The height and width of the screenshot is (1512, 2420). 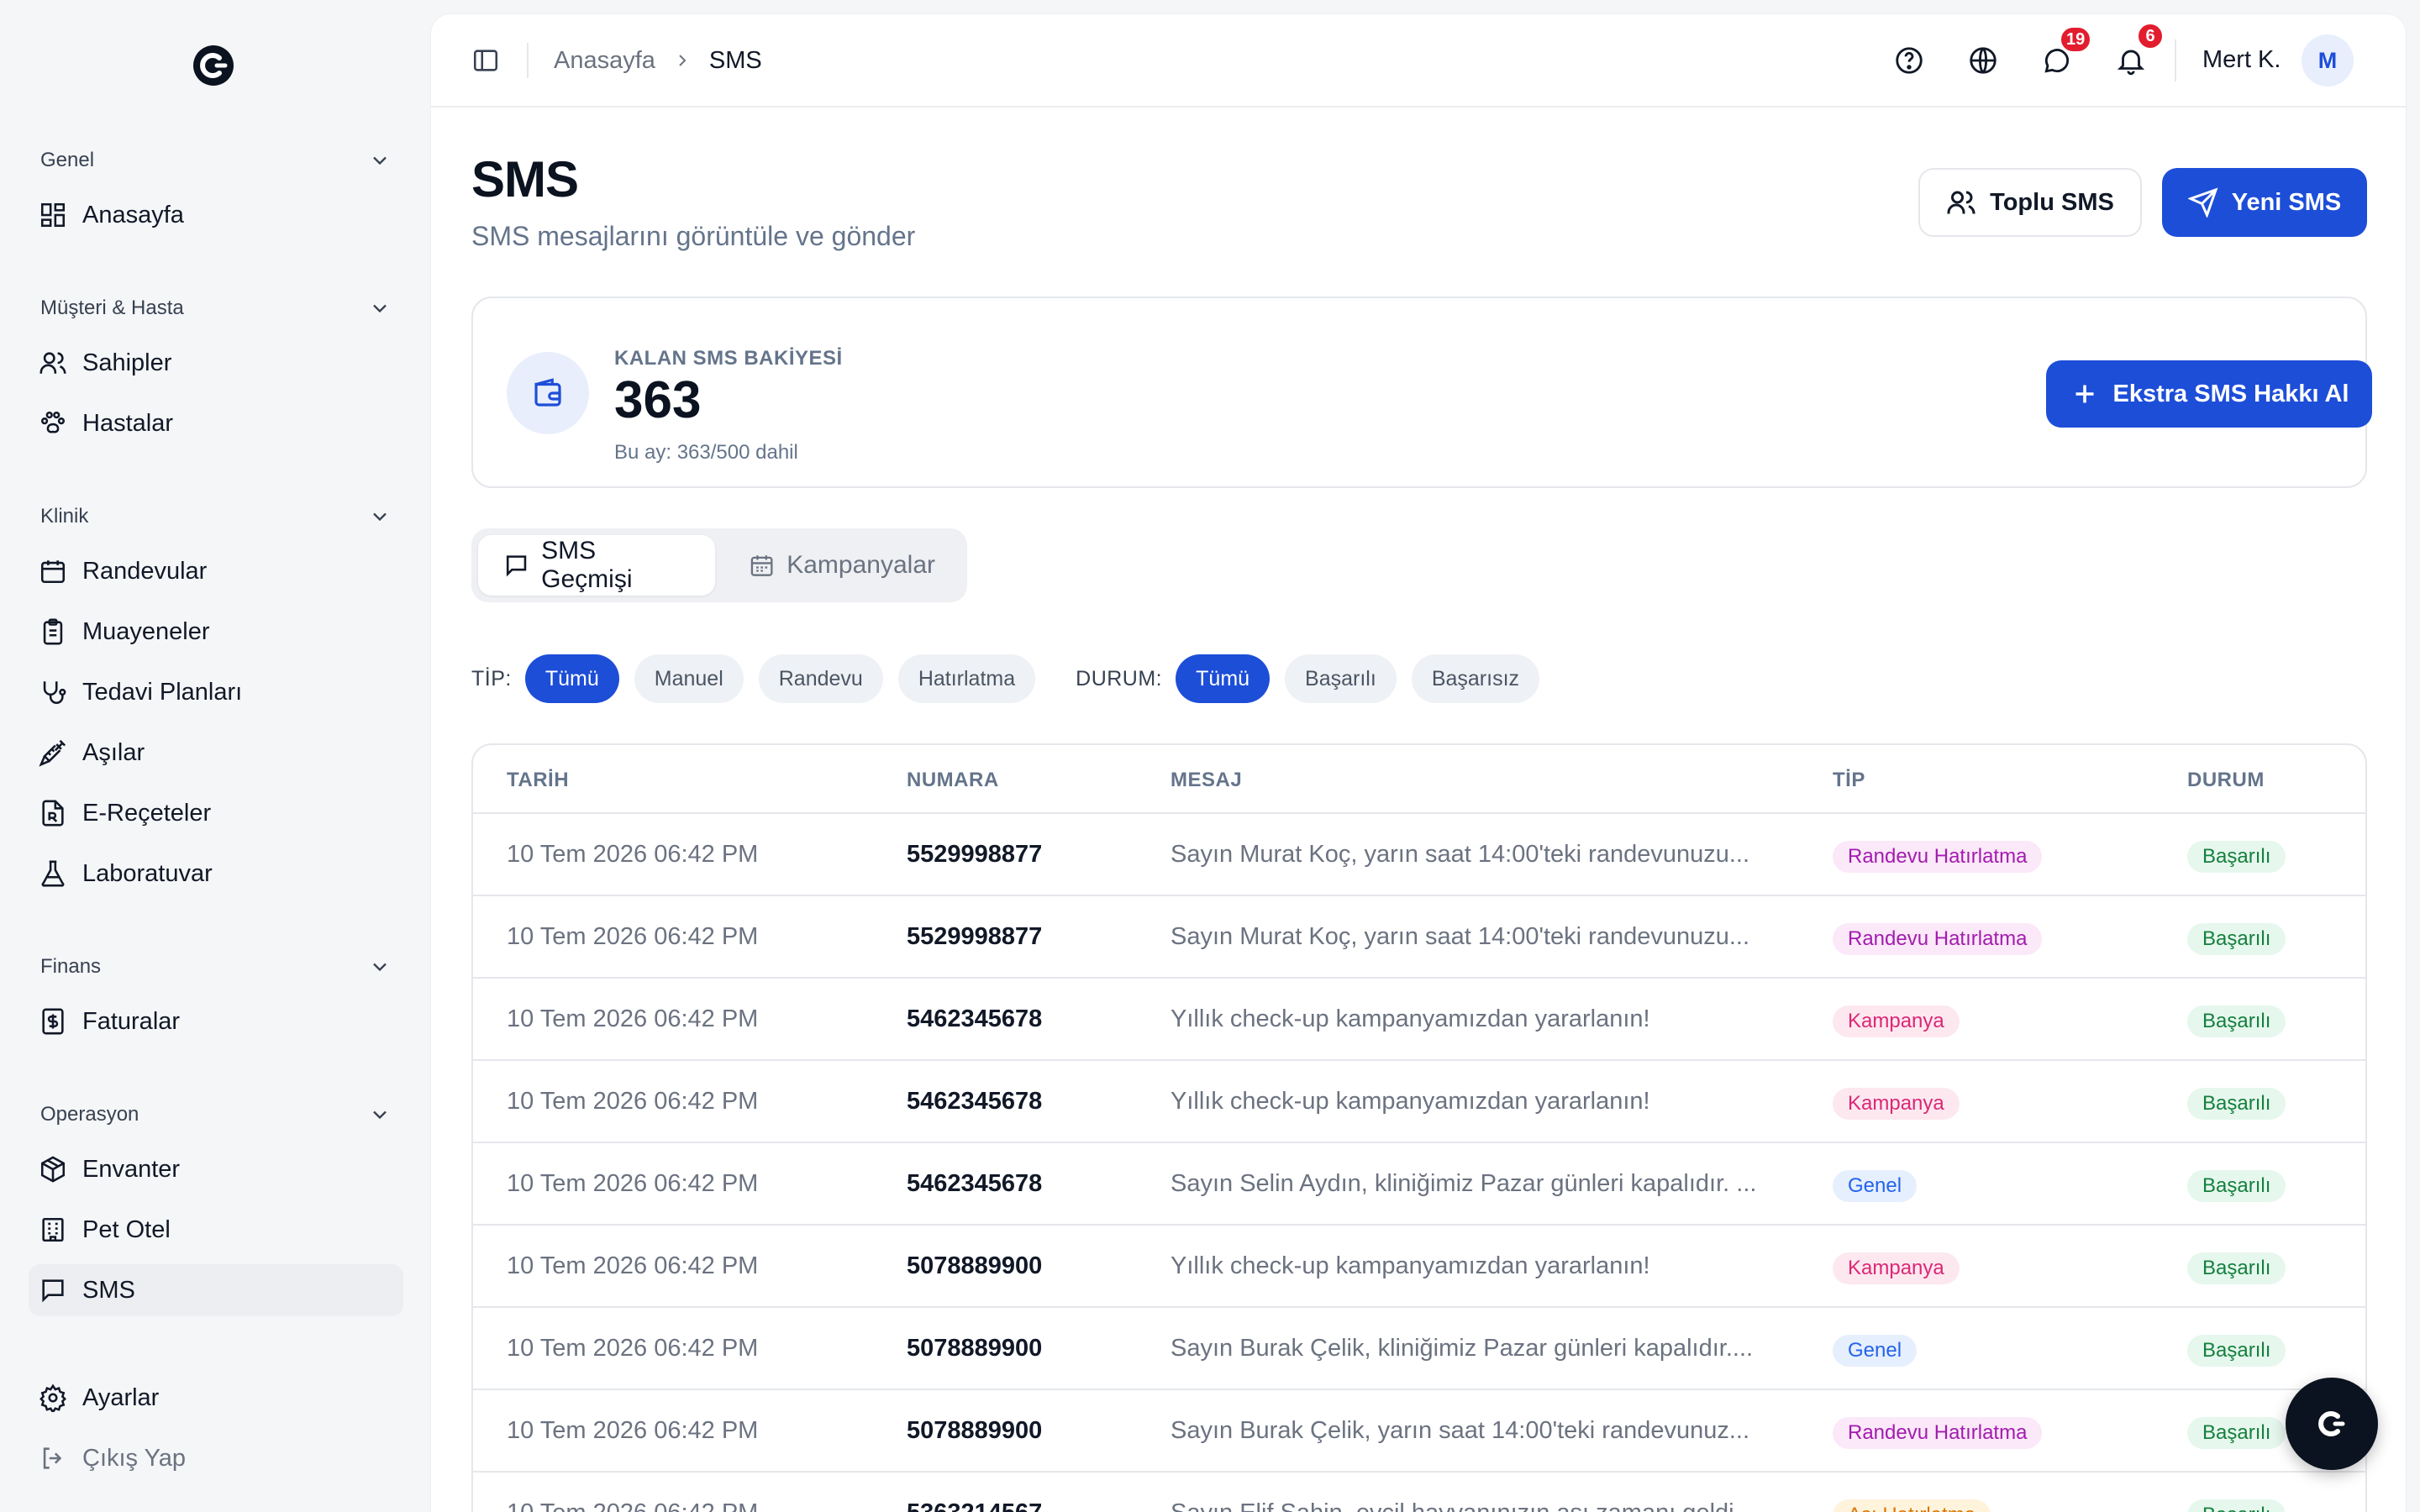 What do you see at coordinates (2241, 60) in the screenshot?
I see `user-name: Mert K.` at bounding box center [2241, 60].